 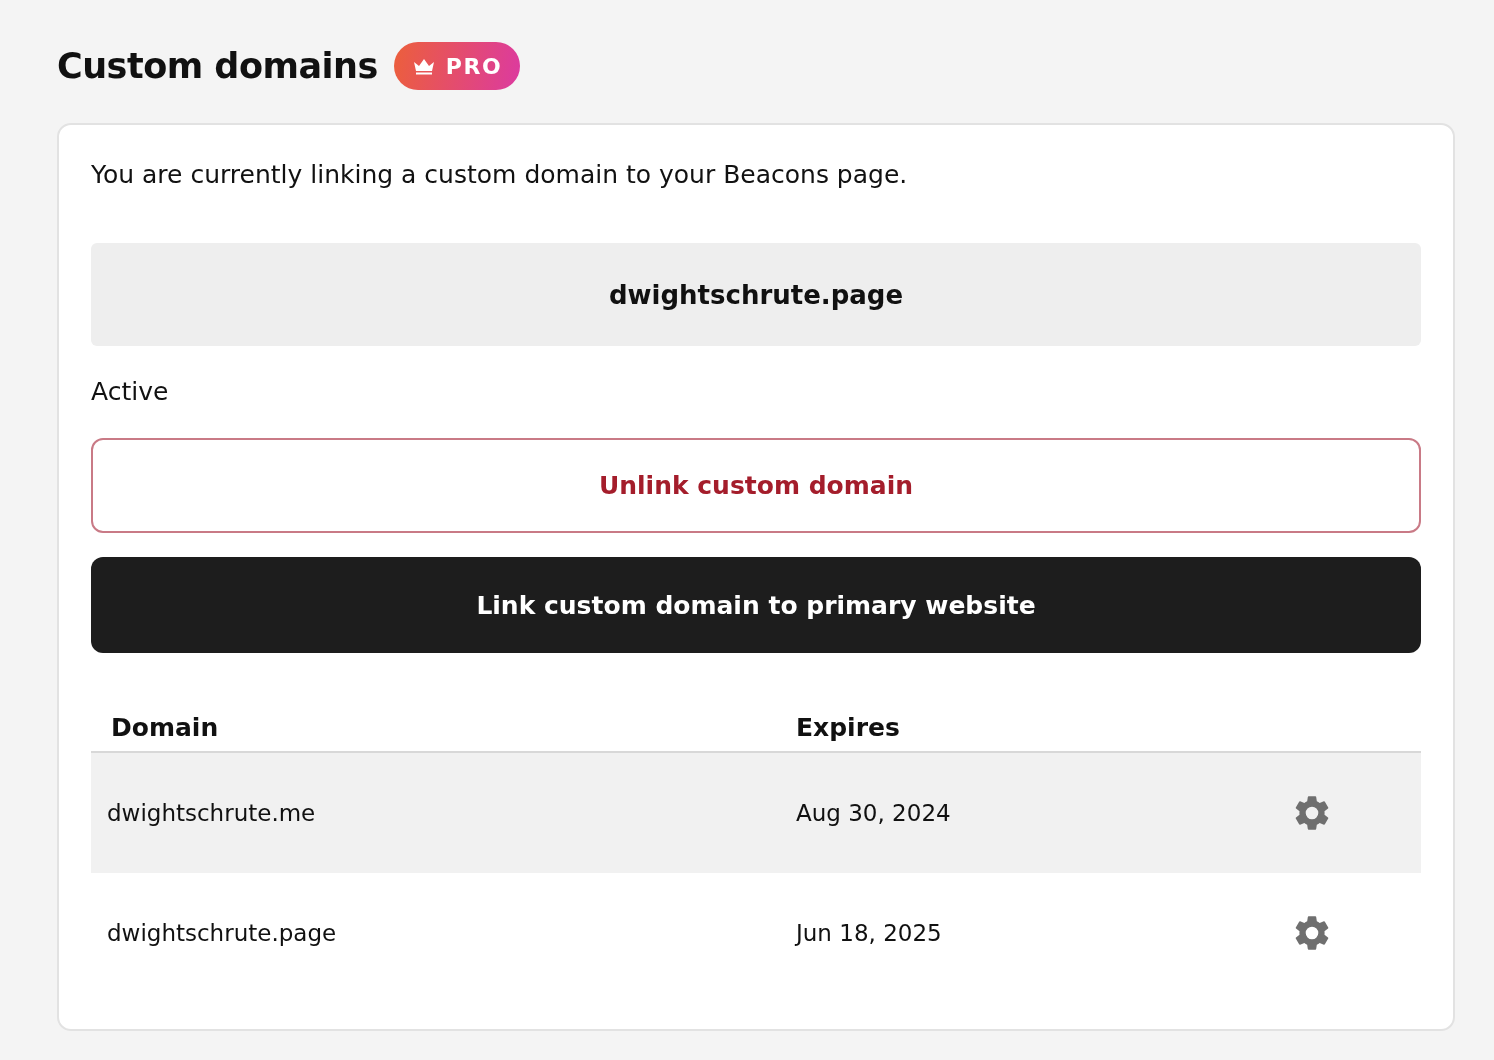 I want to click on expires-cell: Aug 30, 2024, so click(x=873, y=813).